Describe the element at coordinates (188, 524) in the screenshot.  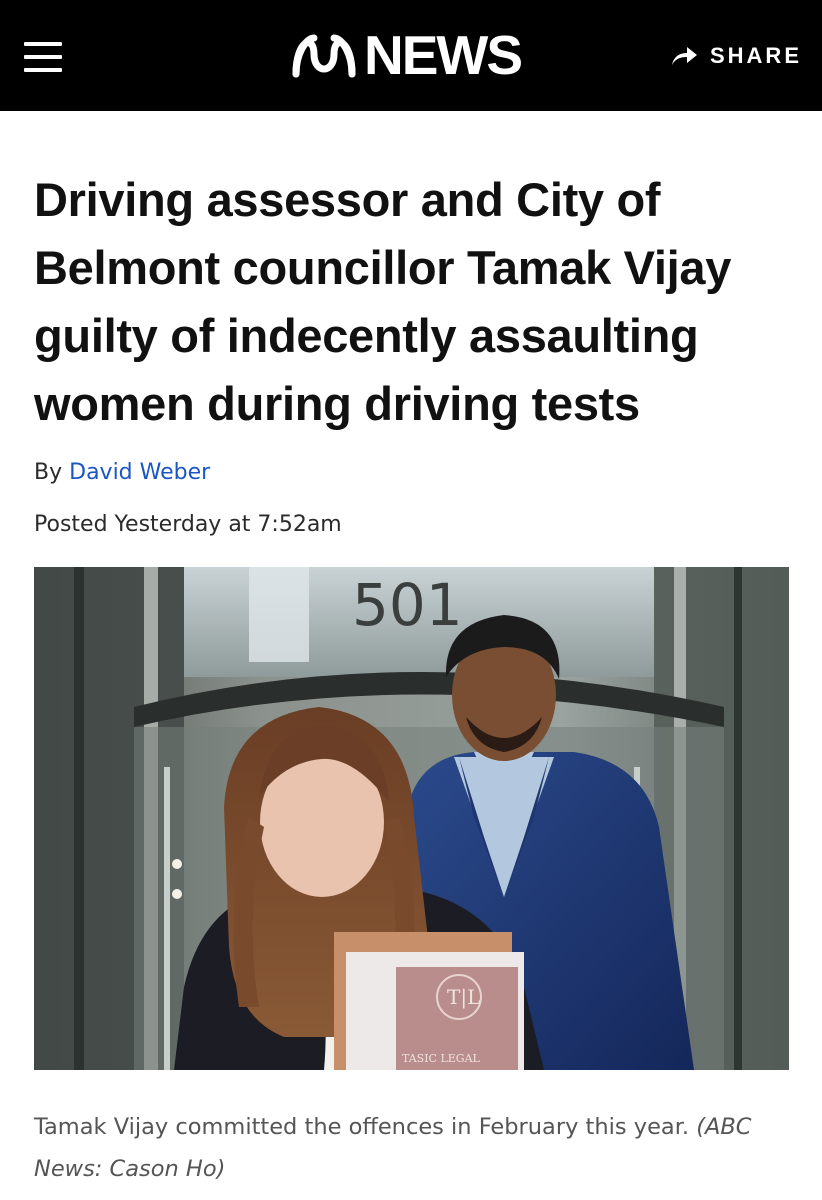
I see `posted-timestamp: Posted Yesterday at 7:52am` at that location.